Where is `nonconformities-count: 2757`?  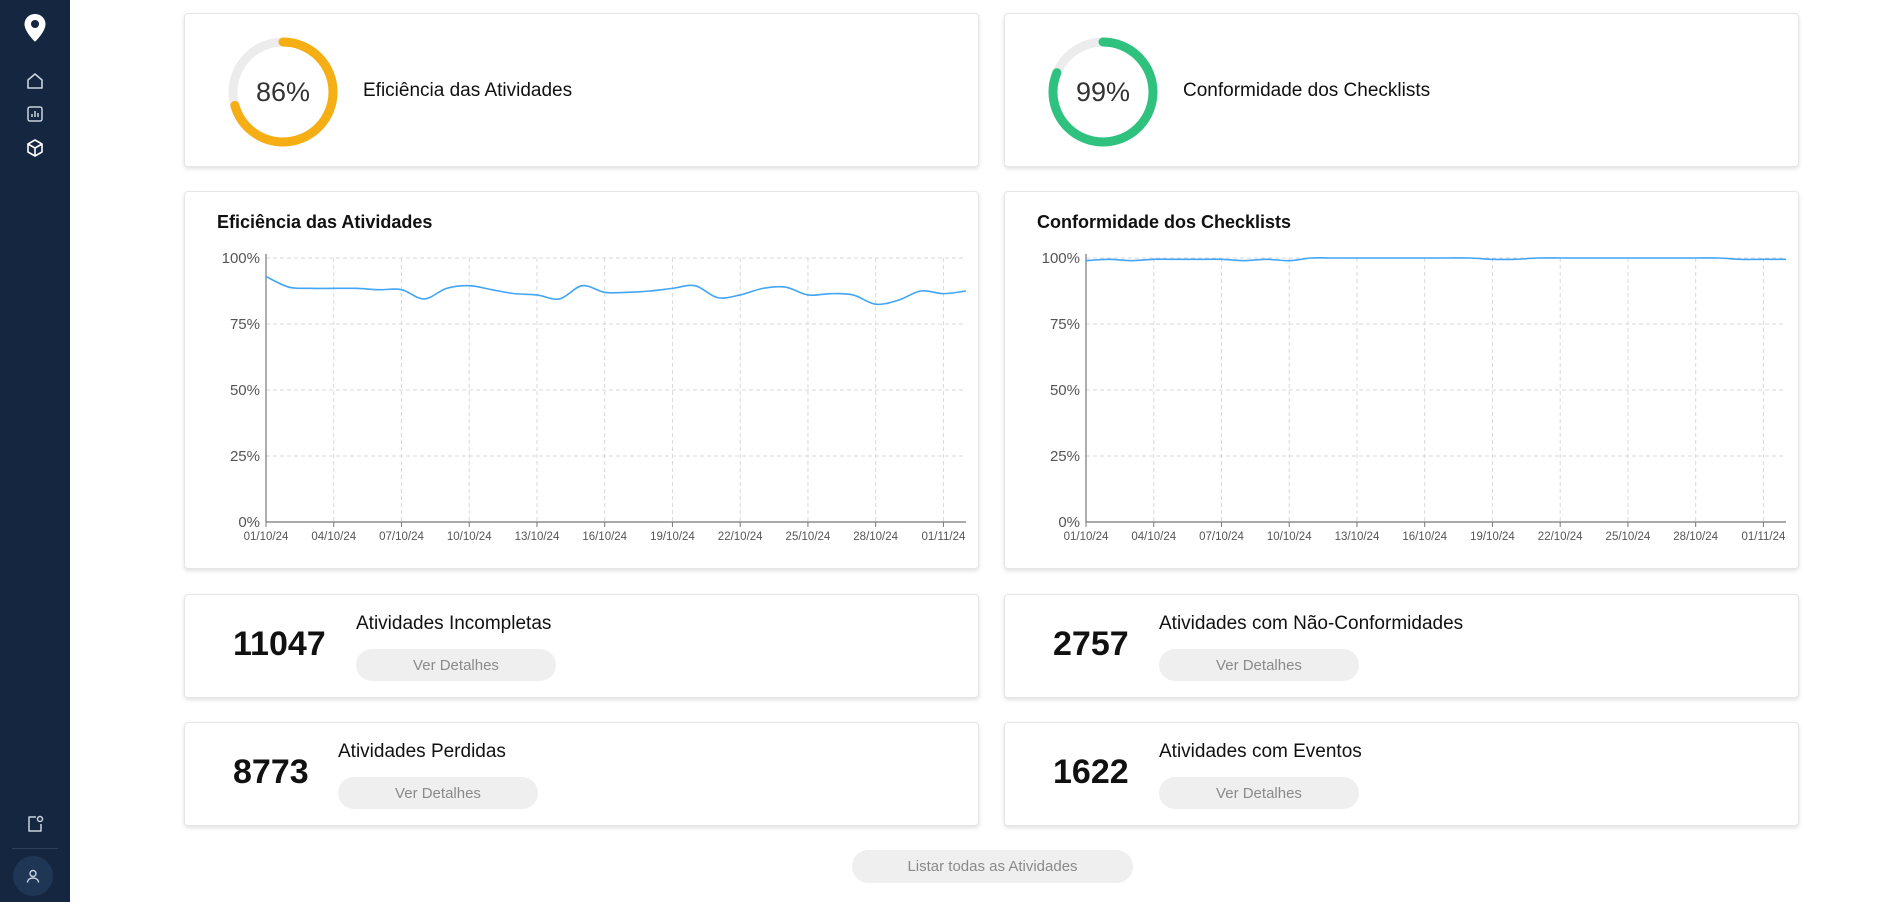
nonconformities-count: 2757 is located at coordinates (1091, 644).